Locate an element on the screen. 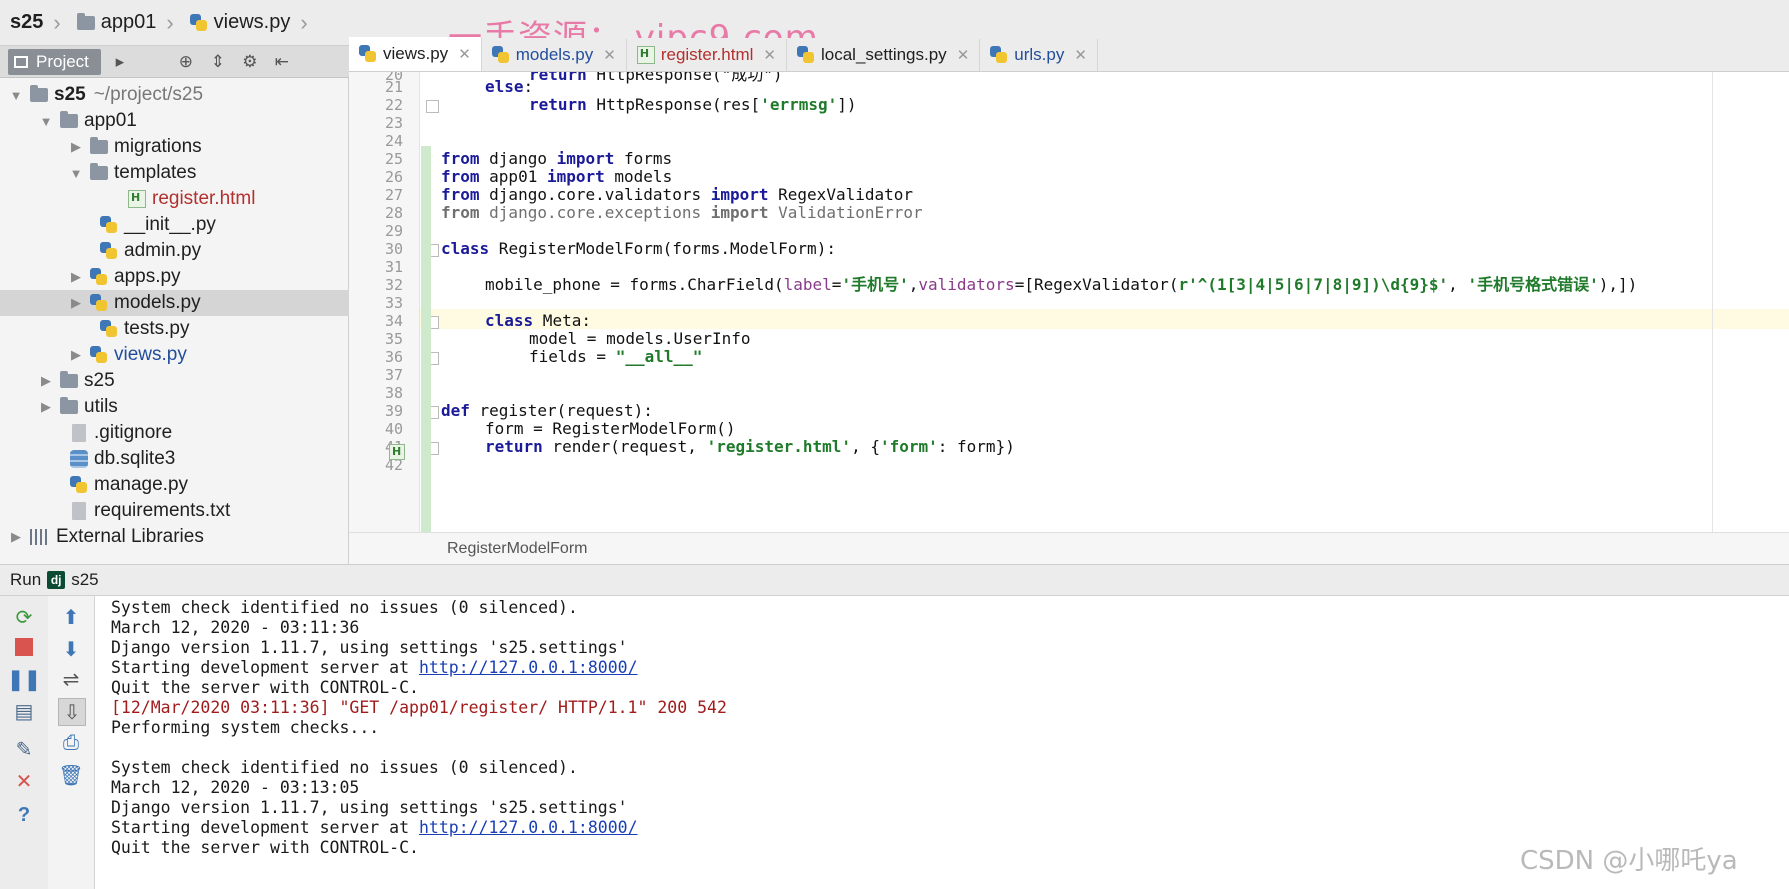  line-number: 40 is located at coordinates (393, 429).